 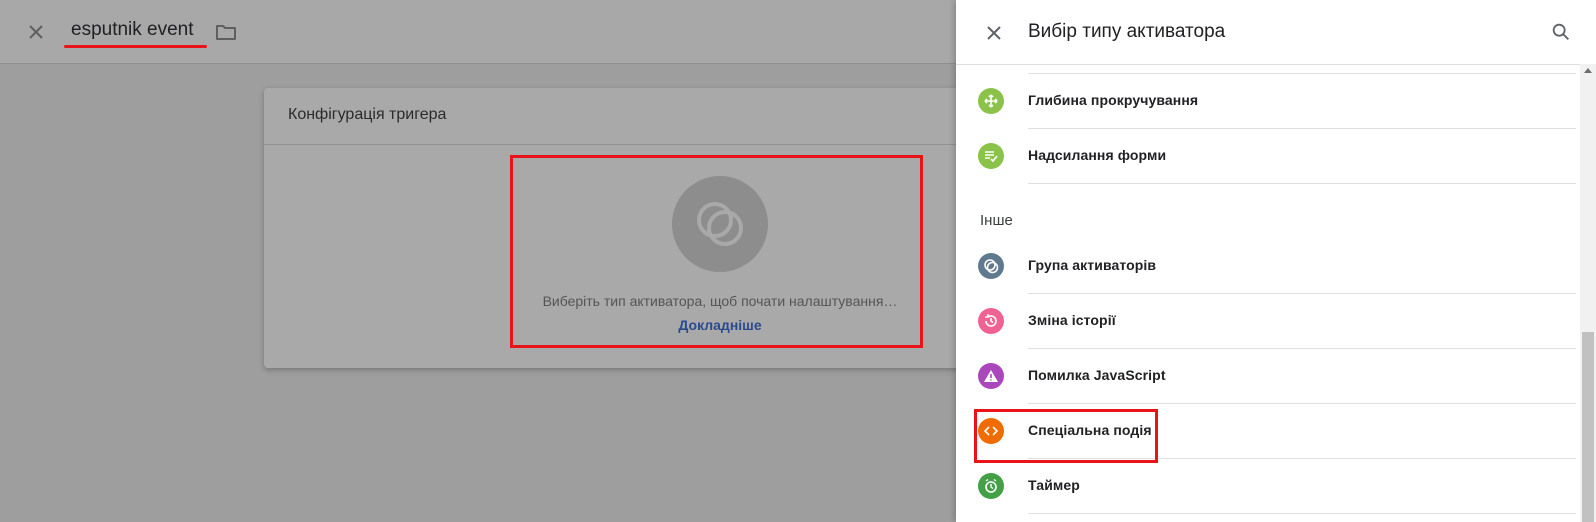 I want to click on highlight-box-placeholder, so click(x=716, y=251).